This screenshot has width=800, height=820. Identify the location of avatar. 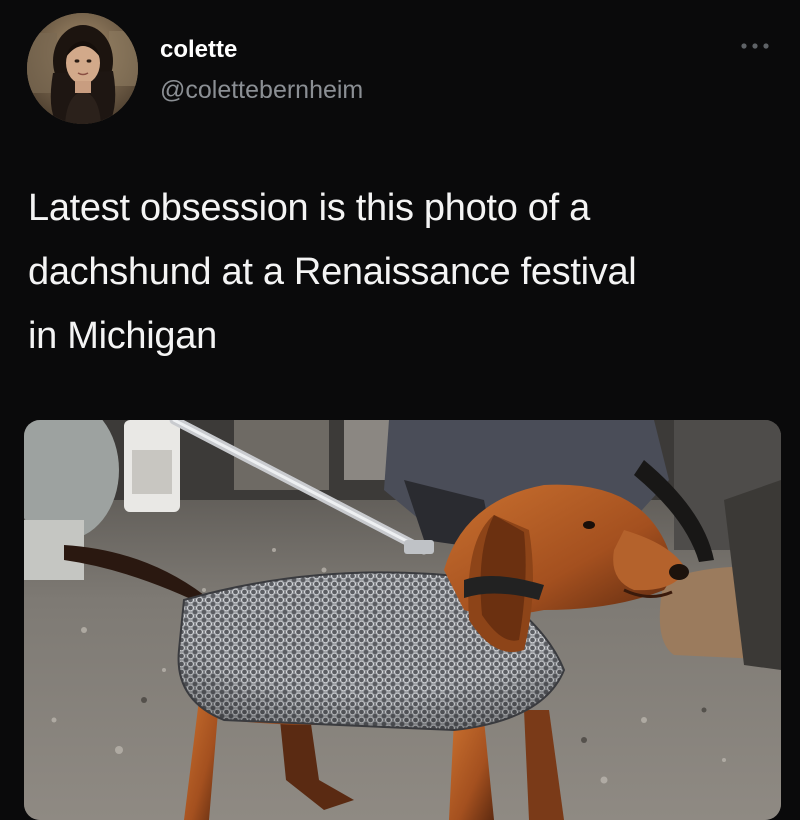
(82, 68).